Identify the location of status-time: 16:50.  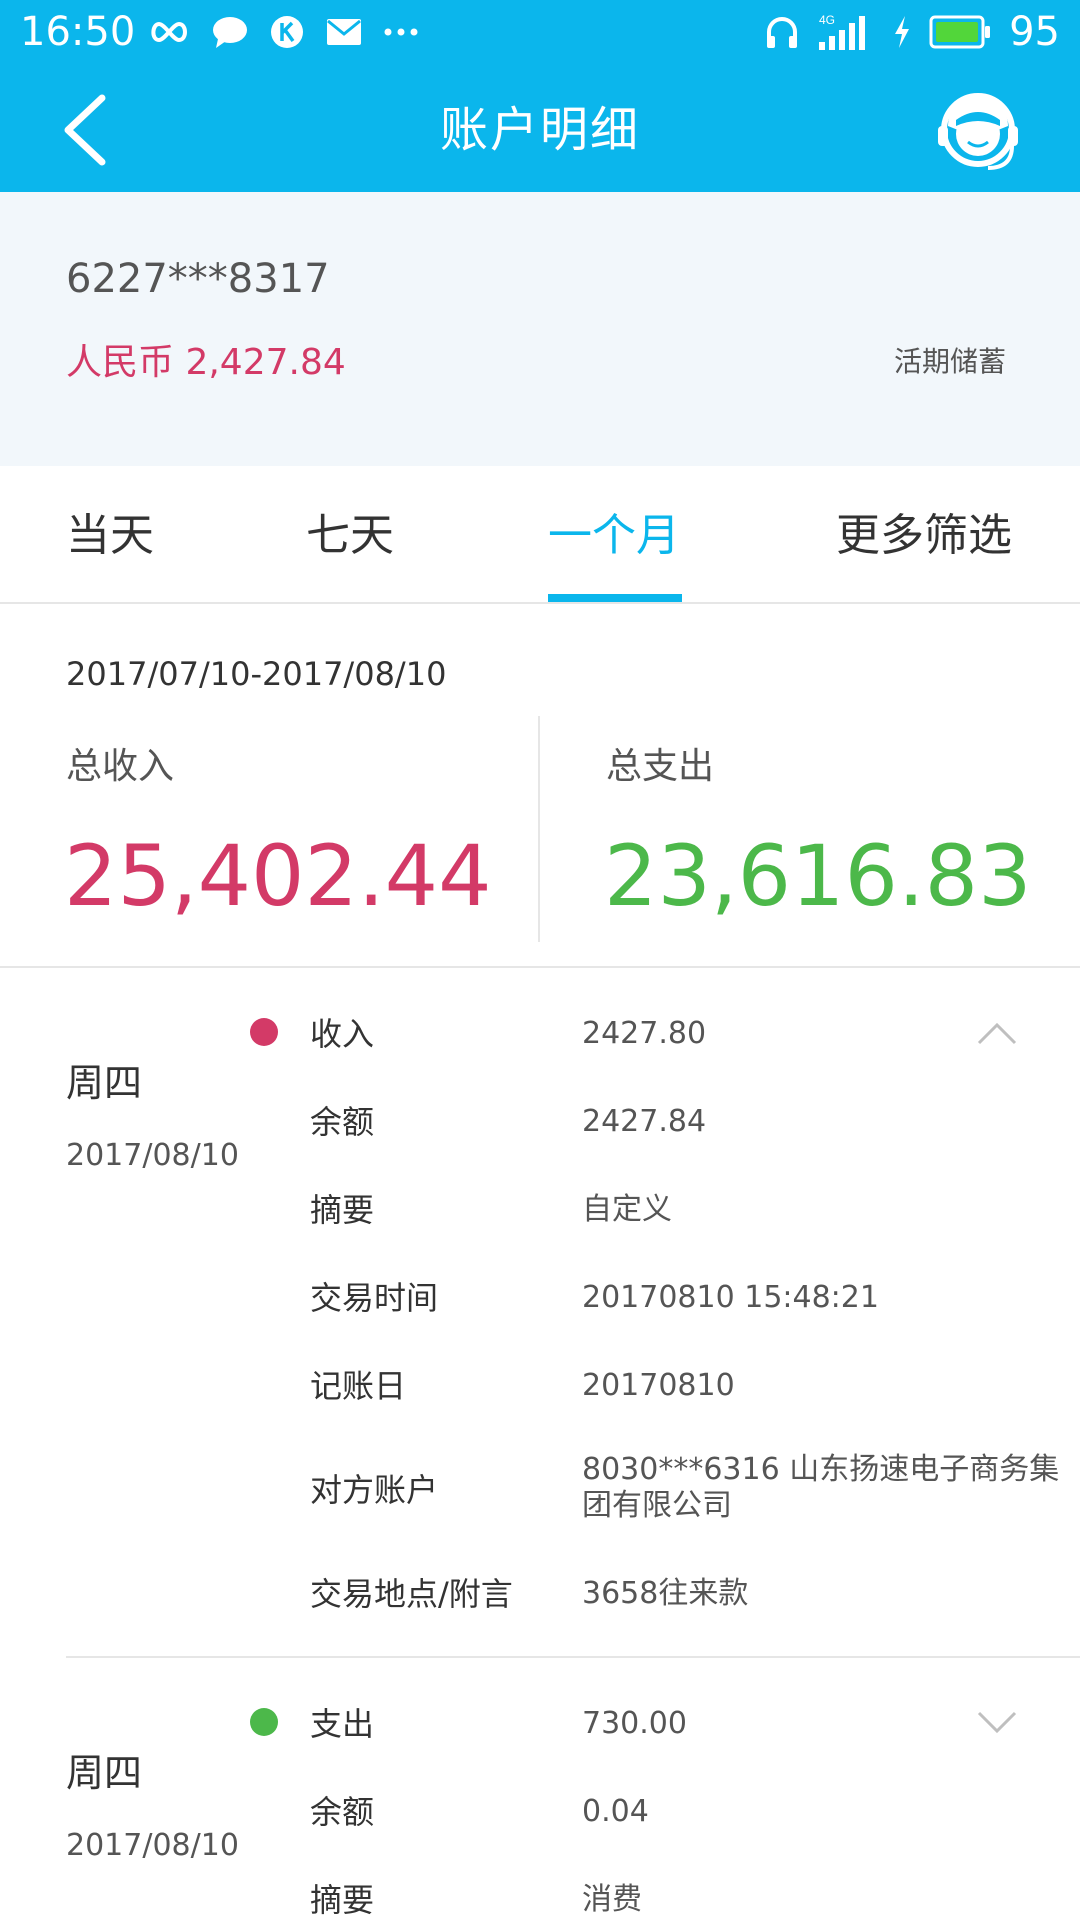
(78, 32).